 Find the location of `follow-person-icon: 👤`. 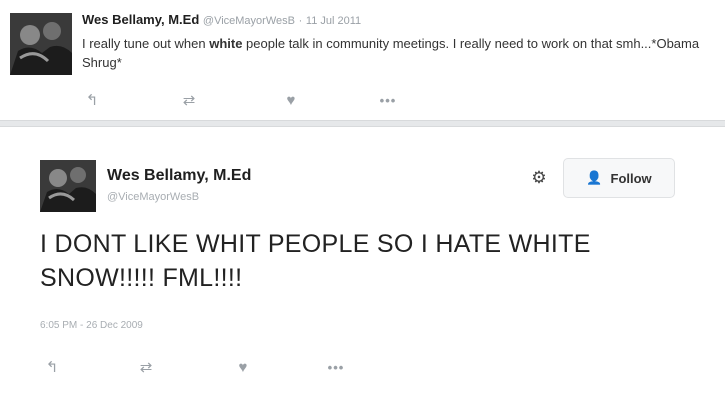

follow-person-icon: 👤 is located at coordinates (594, 177).